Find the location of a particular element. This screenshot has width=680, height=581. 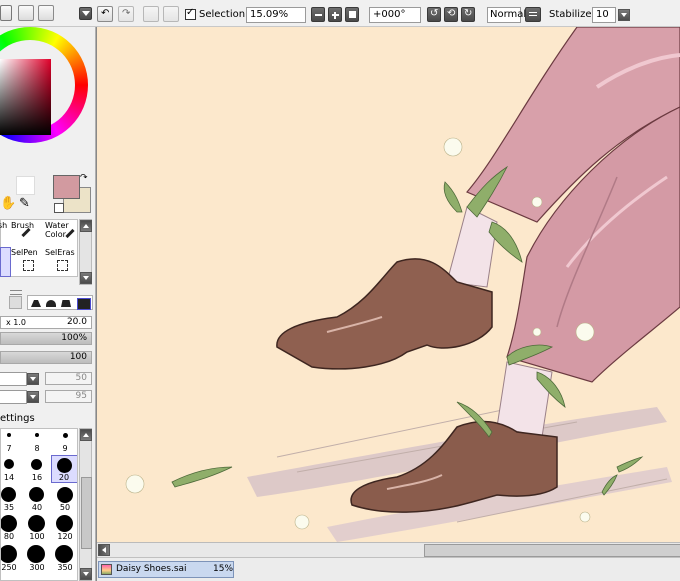

min-size-slider: 100 is located at coordinates (46, 357).